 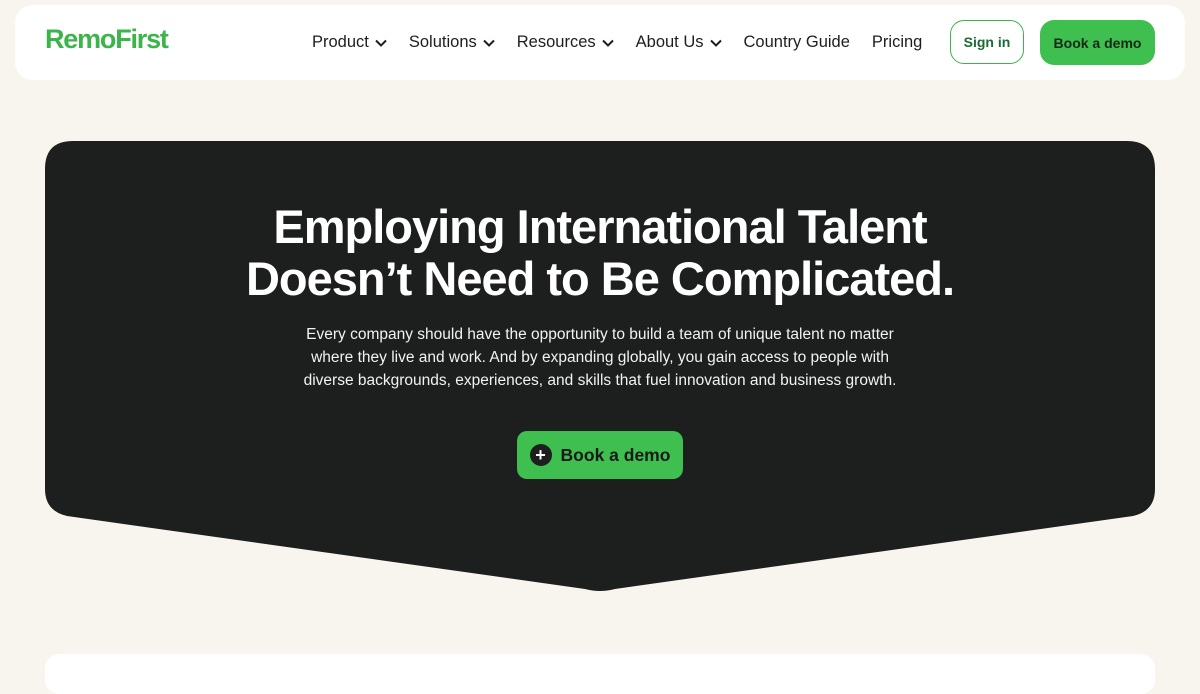 I want to click on nav-item-about-us: About Us, so click(x=679, y=42).